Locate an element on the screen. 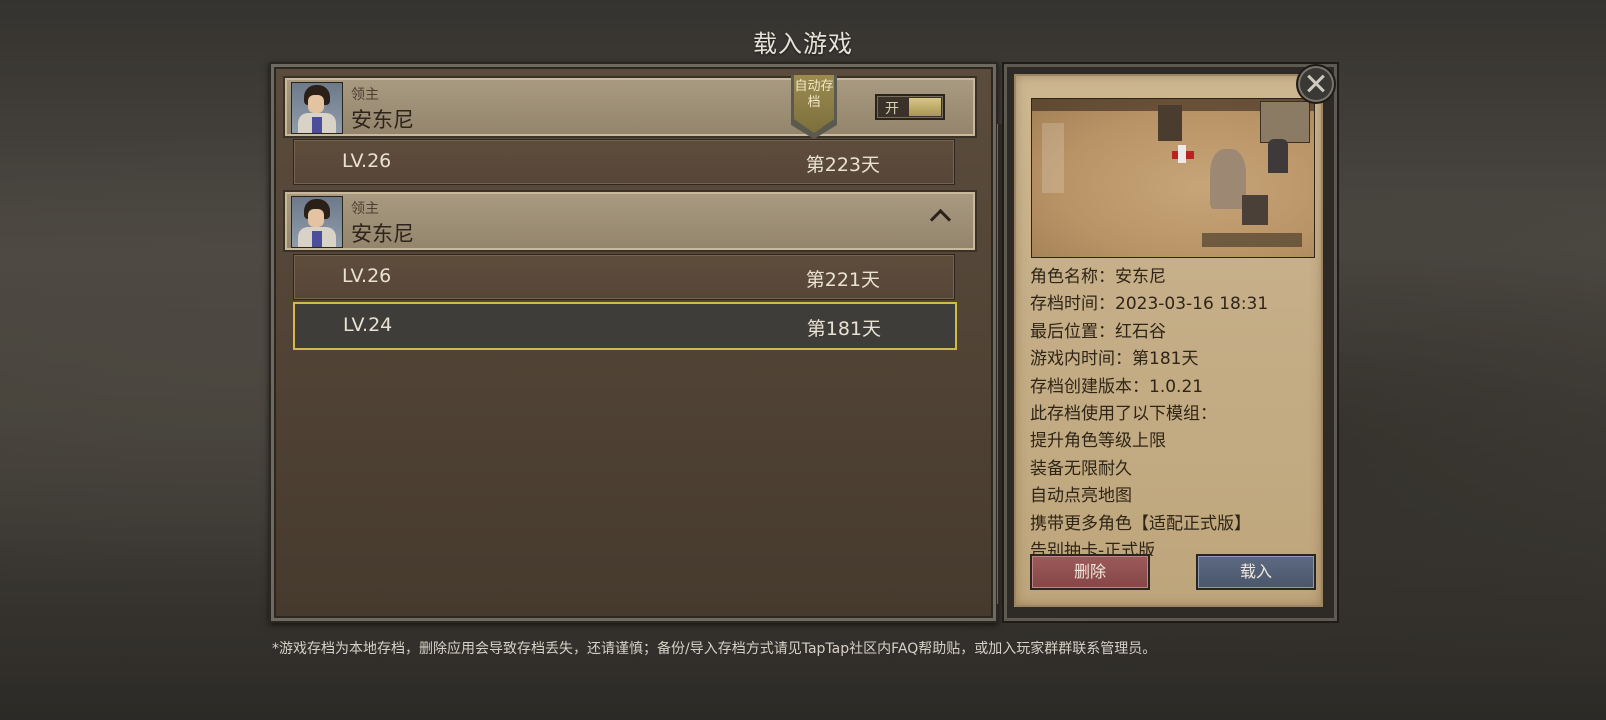 The image size is (1606, 720). autosave-label: 自动存档 is located at coordinates (814, 104).